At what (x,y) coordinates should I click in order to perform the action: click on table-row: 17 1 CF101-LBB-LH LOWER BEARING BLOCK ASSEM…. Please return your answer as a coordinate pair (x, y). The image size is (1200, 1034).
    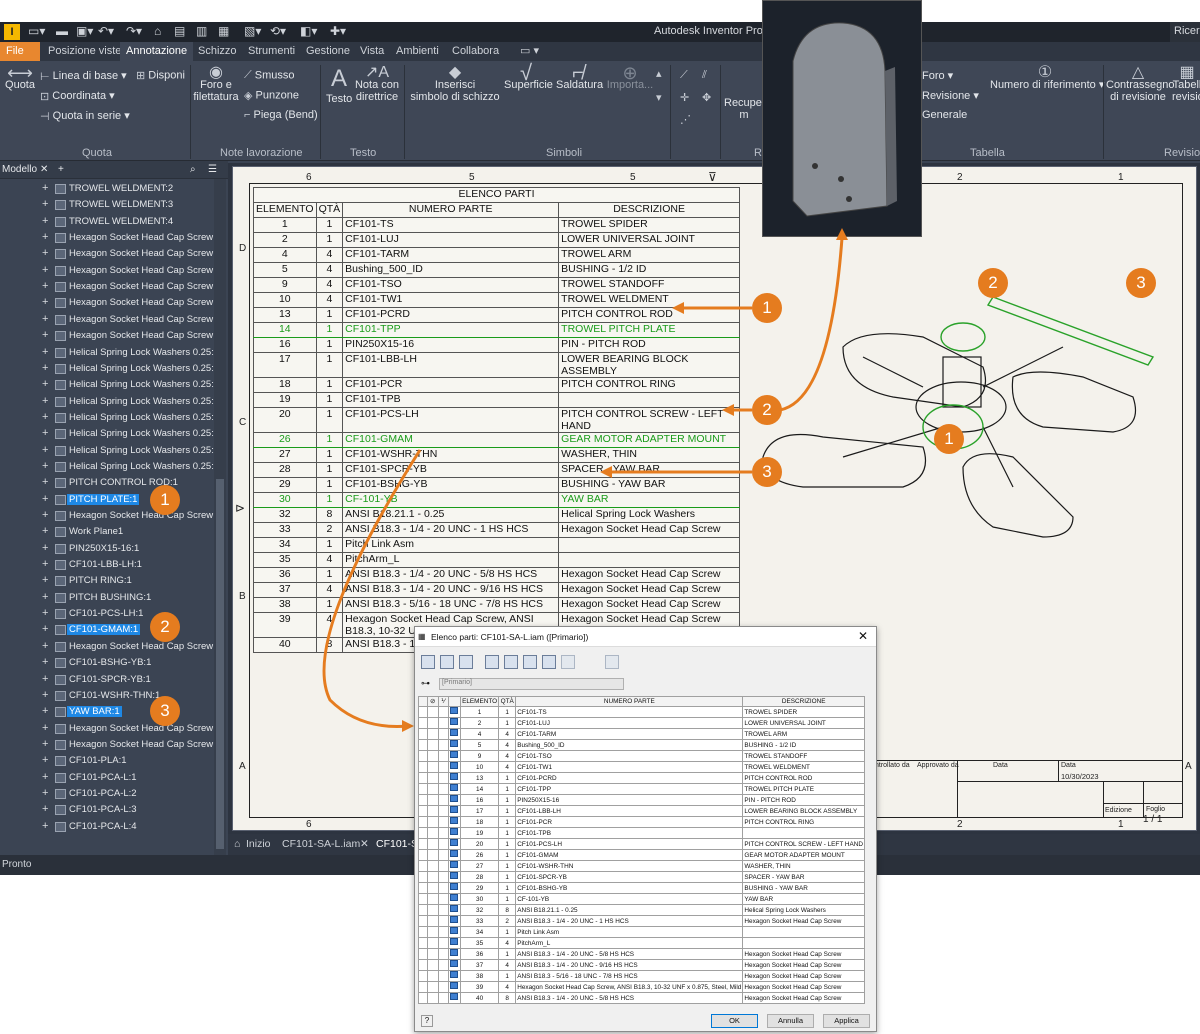
    Looking at the image, I should click on (641, 811).